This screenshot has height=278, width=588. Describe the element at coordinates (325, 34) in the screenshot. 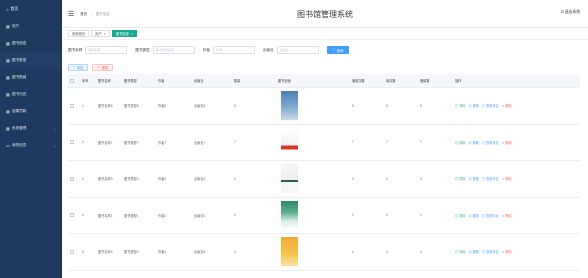

I see `tags-bar: 系统首页 用户 × 图书信息 ×` at that location.